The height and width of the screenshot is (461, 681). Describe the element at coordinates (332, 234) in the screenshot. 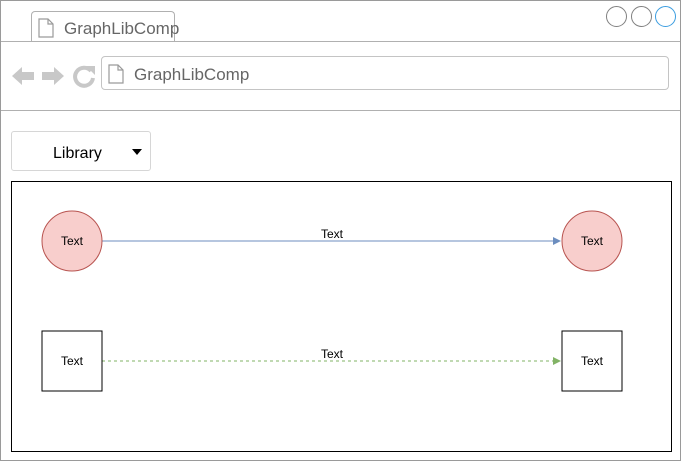

I see `edge-label-1: Text` at that location.